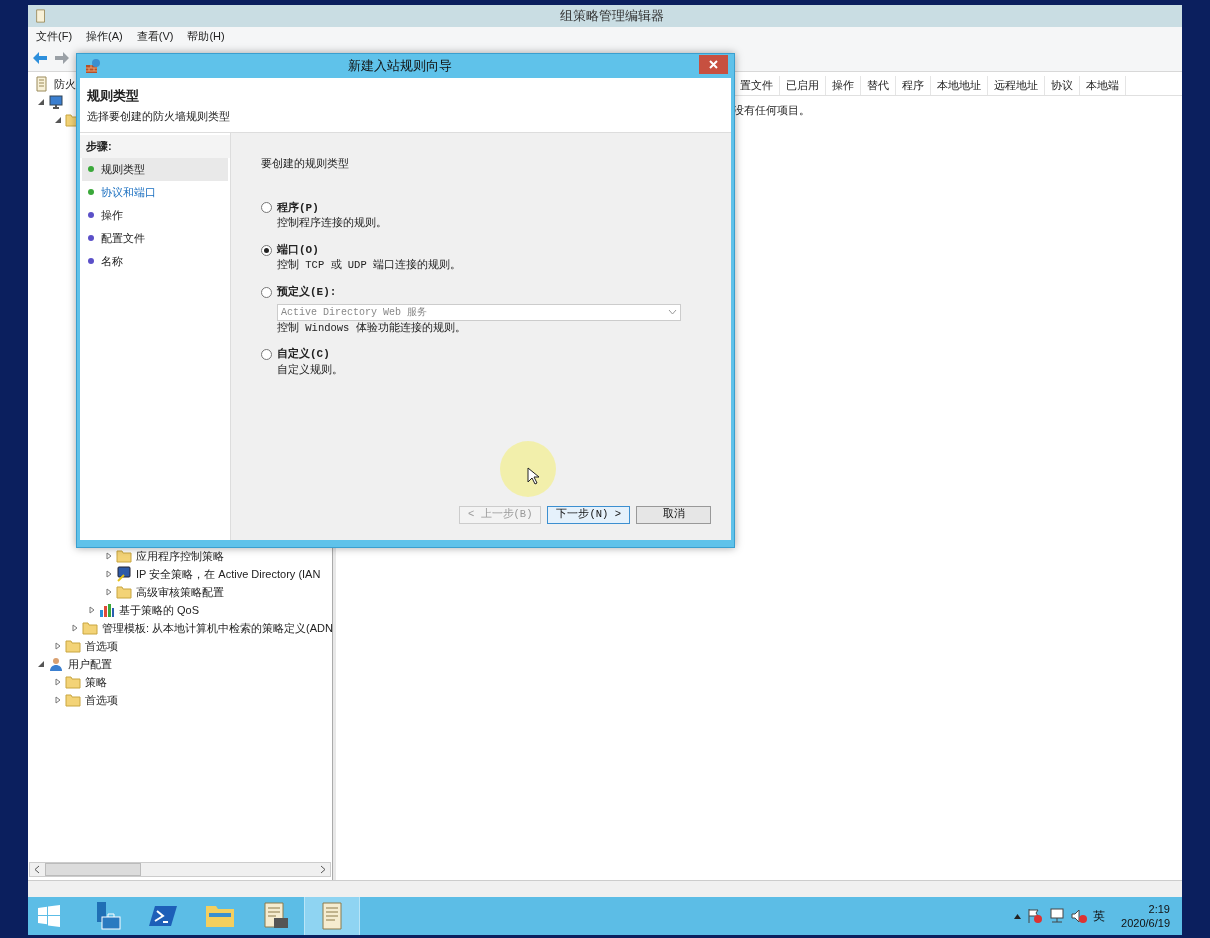  I want to click on tree-item: 管理模板: 从本地计算机中检索的策略定义(ADN, so click(217, 628).